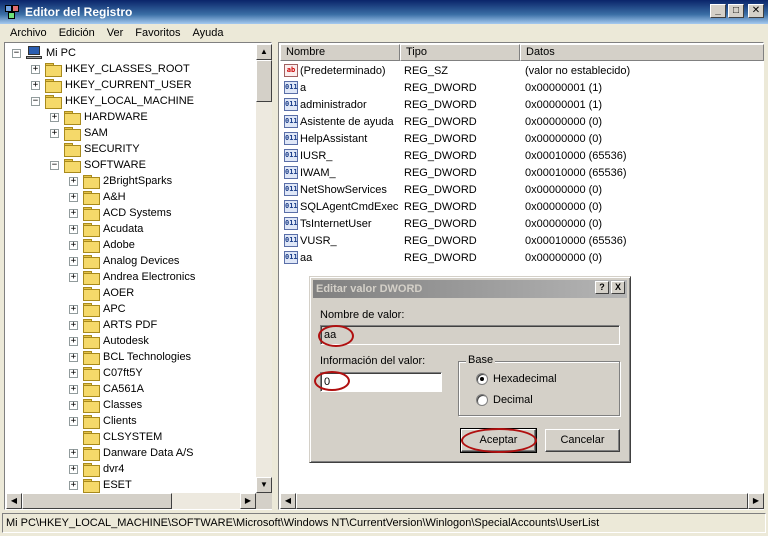 The width and height of the screenshot is (768, 536). I want to click on tree-hscroll-thumb, so click(97, 501).